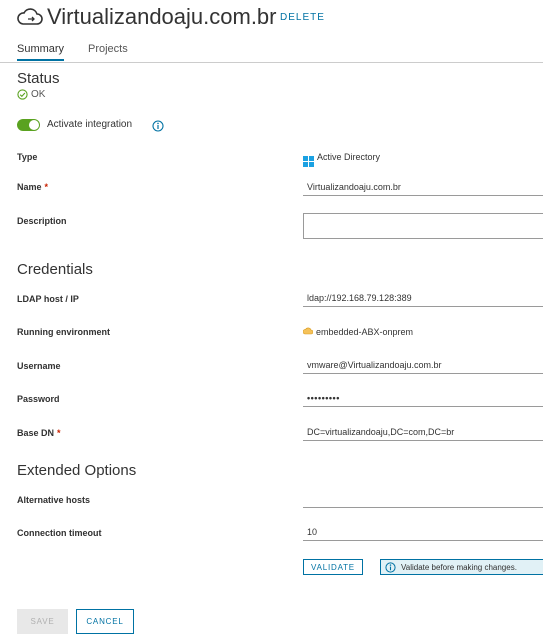 This screenshot has height=641, width=543. I want to click on windows-icon, so click(308, 161).